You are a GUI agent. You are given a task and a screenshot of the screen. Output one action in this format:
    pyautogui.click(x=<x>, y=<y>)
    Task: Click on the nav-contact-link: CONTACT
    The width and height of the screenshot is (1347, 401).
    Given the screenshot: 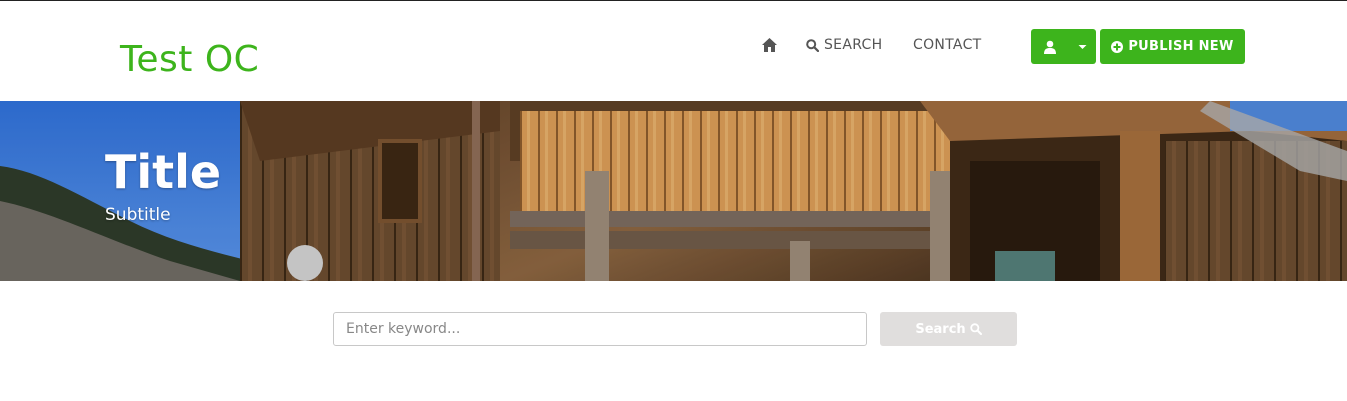 What is the action you would take?
    pyautogui.click(x=947, y=45)
    